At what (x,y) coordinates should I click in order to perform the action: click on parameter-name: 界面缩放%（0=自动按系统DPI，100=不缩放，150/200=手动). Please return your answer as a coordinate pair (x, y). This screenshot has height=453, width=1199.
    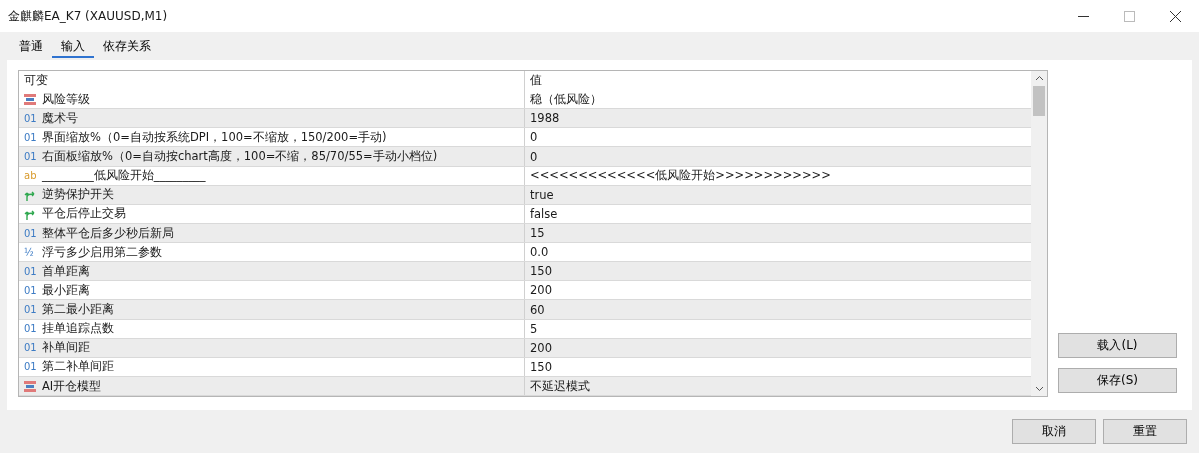
    Looking at the image, I should click on (214, 137).